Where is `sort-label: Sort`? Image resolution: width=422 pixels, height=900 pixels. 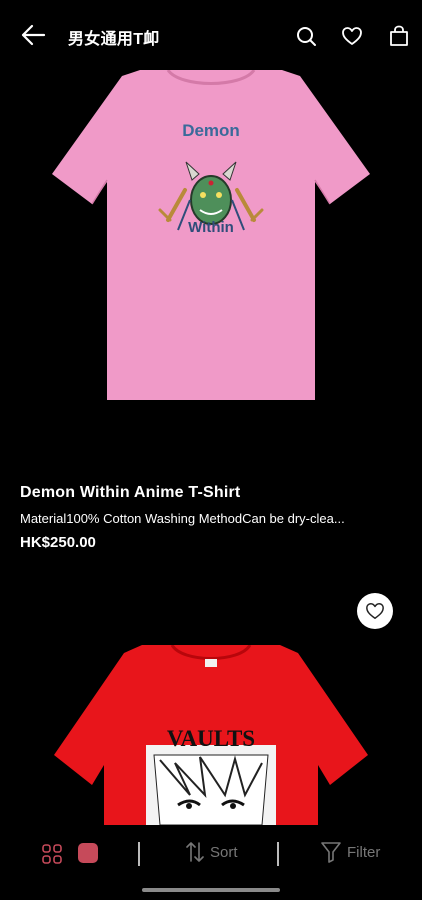
sort-label: Sort is located at coordinates (224, 852).